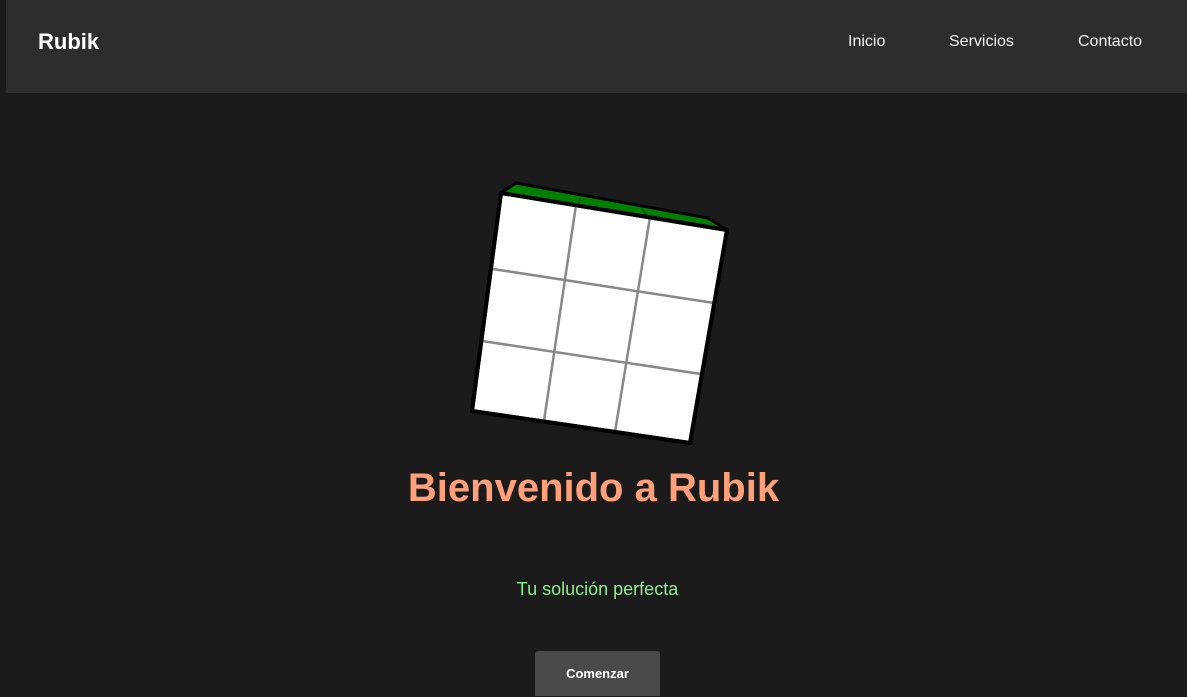  I want to click on rubik-cube-graphic, so click(600, 317).